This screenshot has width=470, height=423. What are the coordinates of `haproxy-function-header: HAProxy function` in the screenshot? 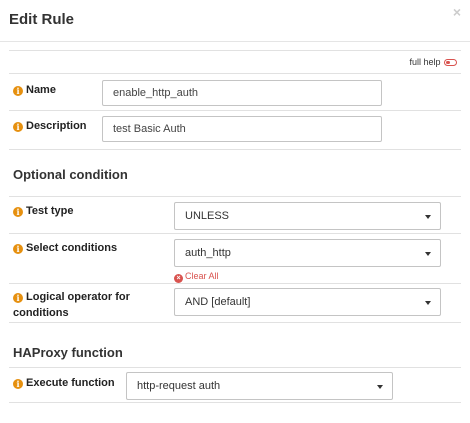 It's located at (235, 344).